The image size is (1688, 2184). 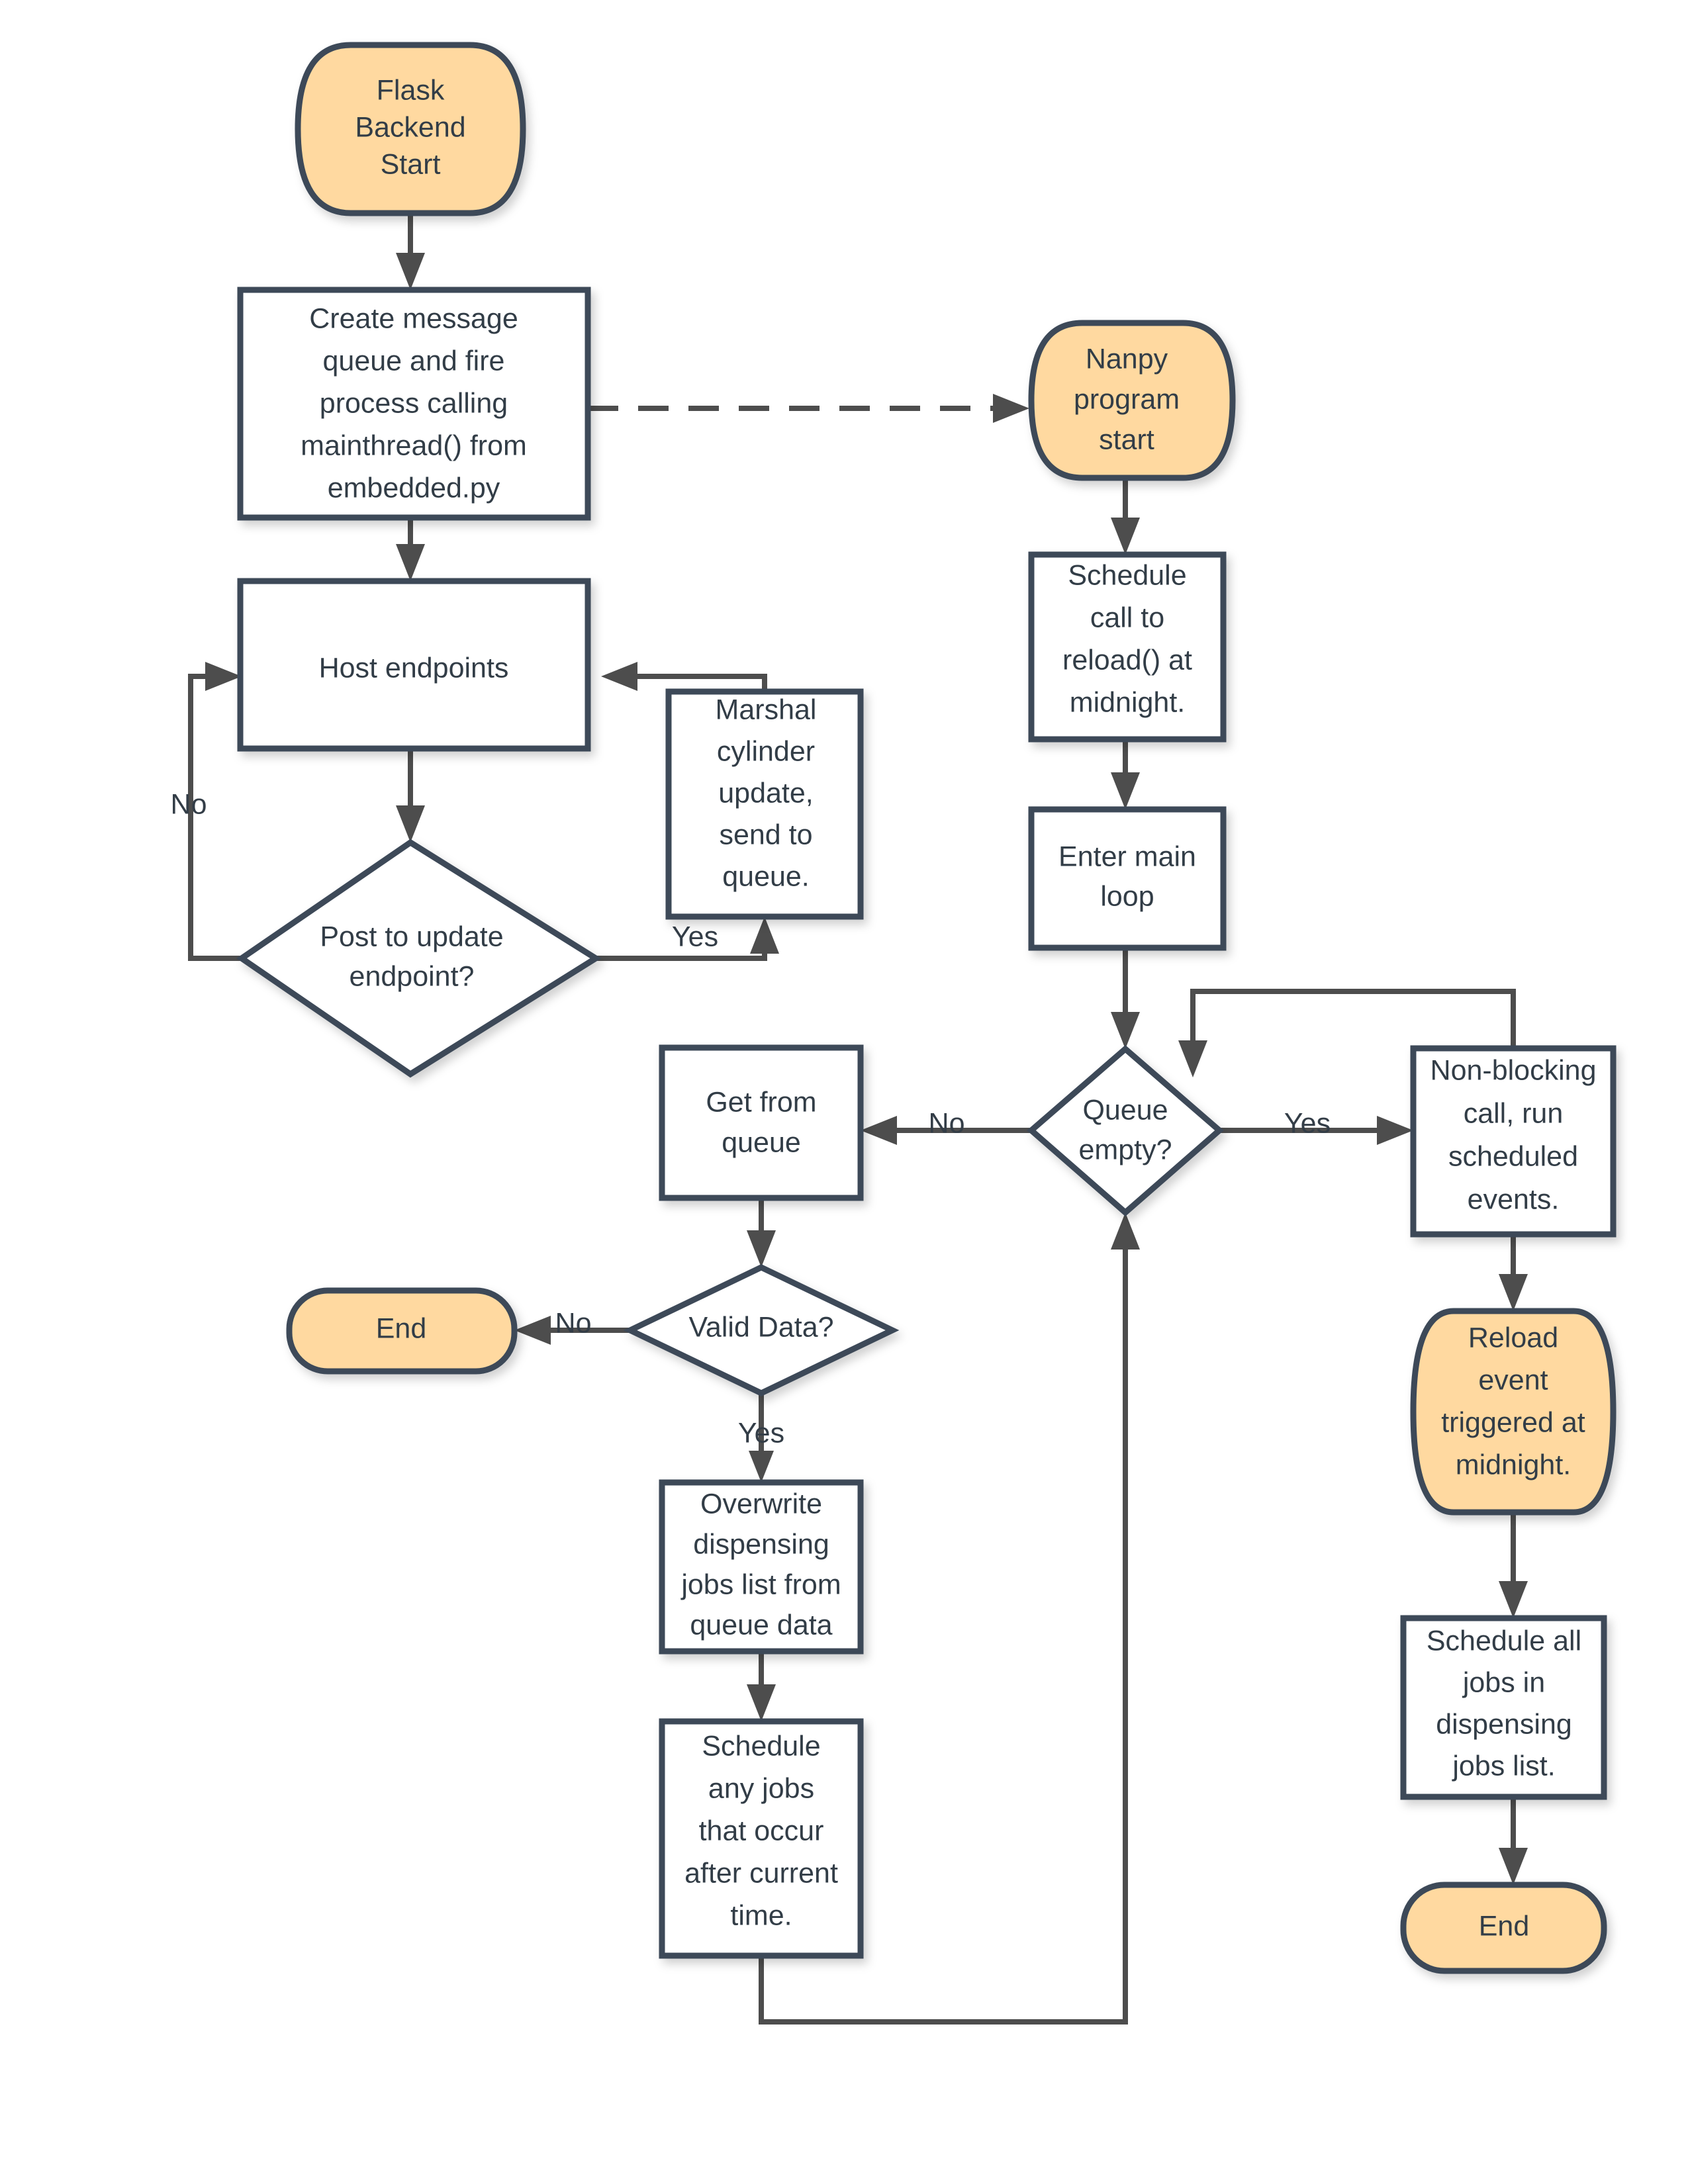 What do you see at coordinates (1513, 1841) in the screenshot?
I see `edge-schedule-all-jobs-to-end-right` at bounding box center [1513, 1841].